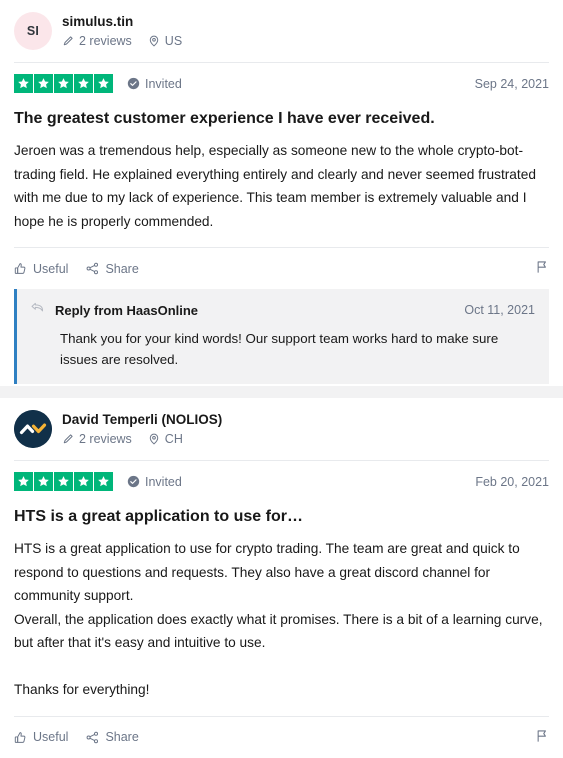 This screenshot has width=563, height=758. Describe the element at coordinates (142, 419) in the screenshot. I see `consumer-name: David Temperli (NOLIOS)` at that location.